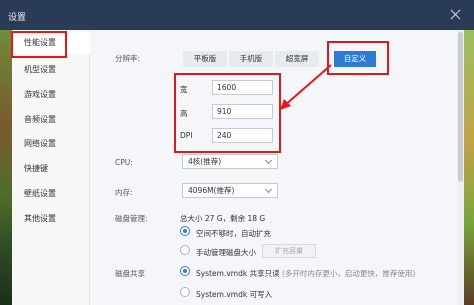  What do you see at coordinates (238, 273) in the screenshot?
I see `share-readonly-text: System.vmdk 共享只读` at bounding box center [238, 273].